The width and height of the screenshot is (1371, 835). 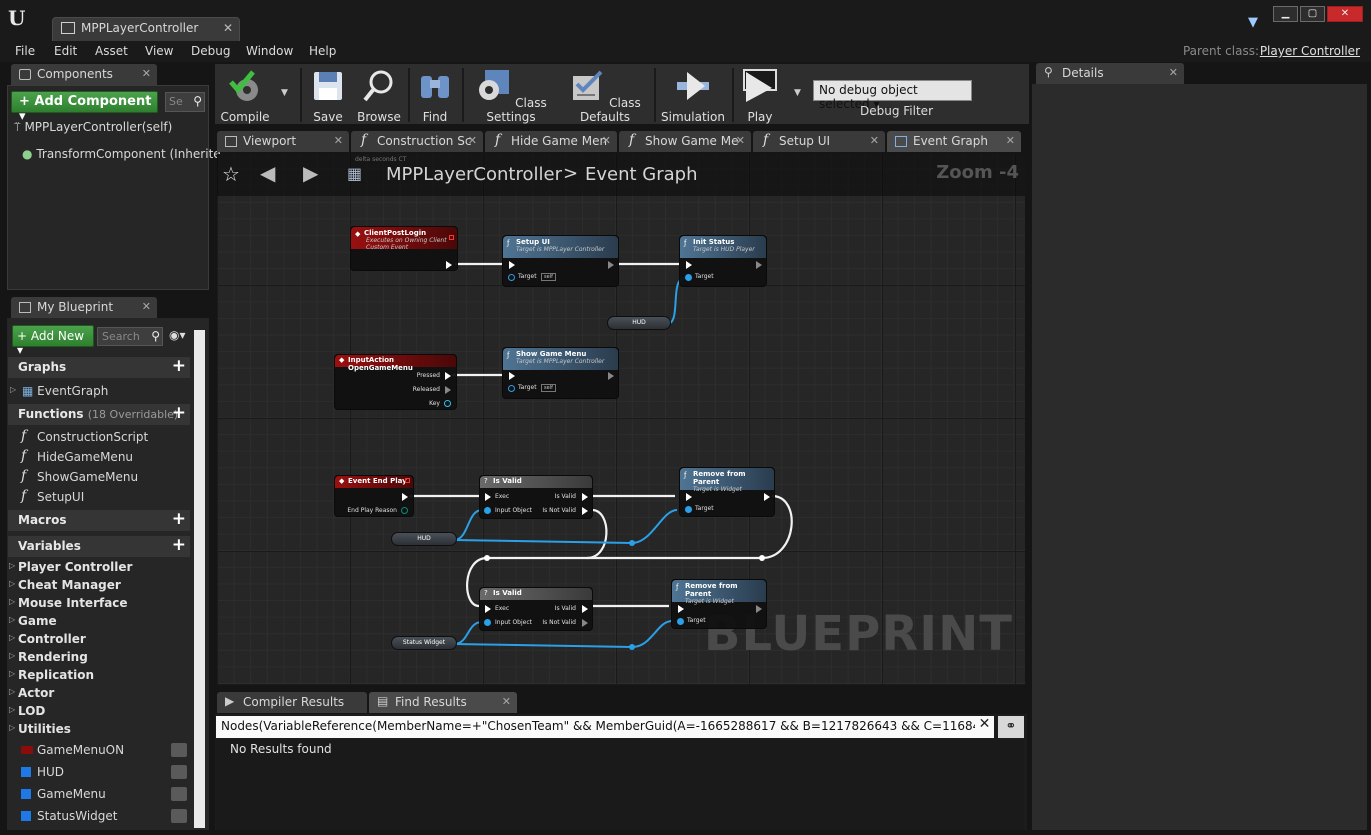 I want to click on components-search-input: Se ⚲, so click(x=185, y=102).